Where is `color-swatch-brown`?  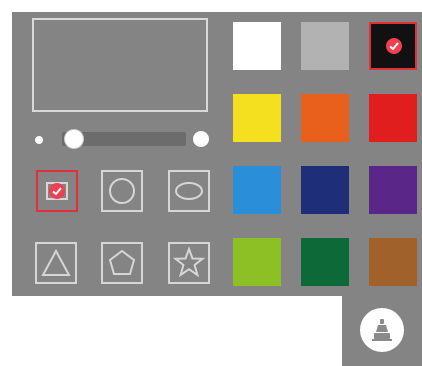
color-swatch-brown is located at coordinates (393, 262).